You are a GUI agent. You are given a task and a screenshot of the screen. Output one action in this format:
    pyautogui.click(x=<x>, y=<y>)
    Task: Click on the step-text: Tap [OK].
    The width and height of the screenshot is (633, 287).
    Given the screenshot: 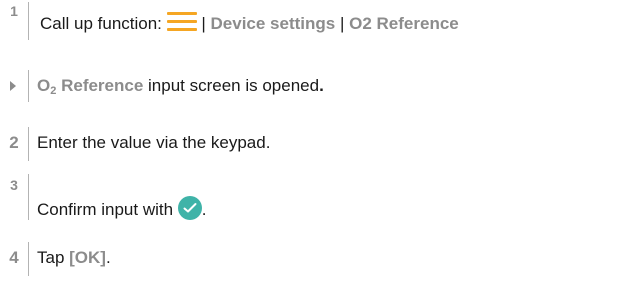 What is the action you would take?
    pyautogui.click(x=74, y=258)
    